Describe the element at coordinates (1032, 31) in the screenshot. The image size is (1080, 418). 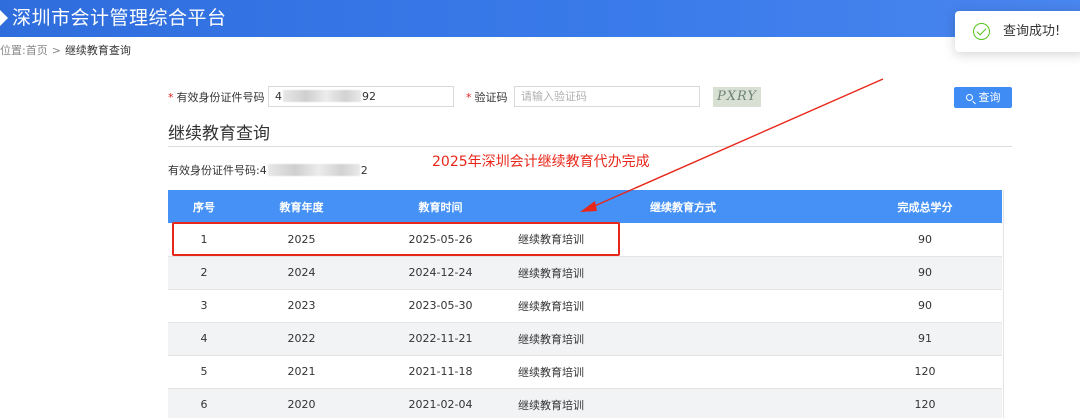
I see `toast-message: 查询成功!` at that location.